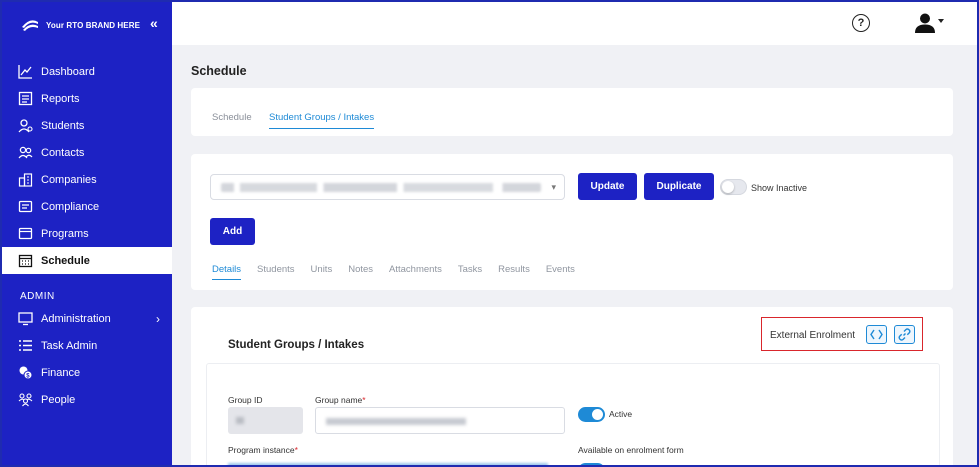 The width and height of the screenshot is (979, 467). What do you see at coordinates (154, 23) in the screenshot?
I see `double-chevron-left-icon: «` at bounding box center [154, 23].